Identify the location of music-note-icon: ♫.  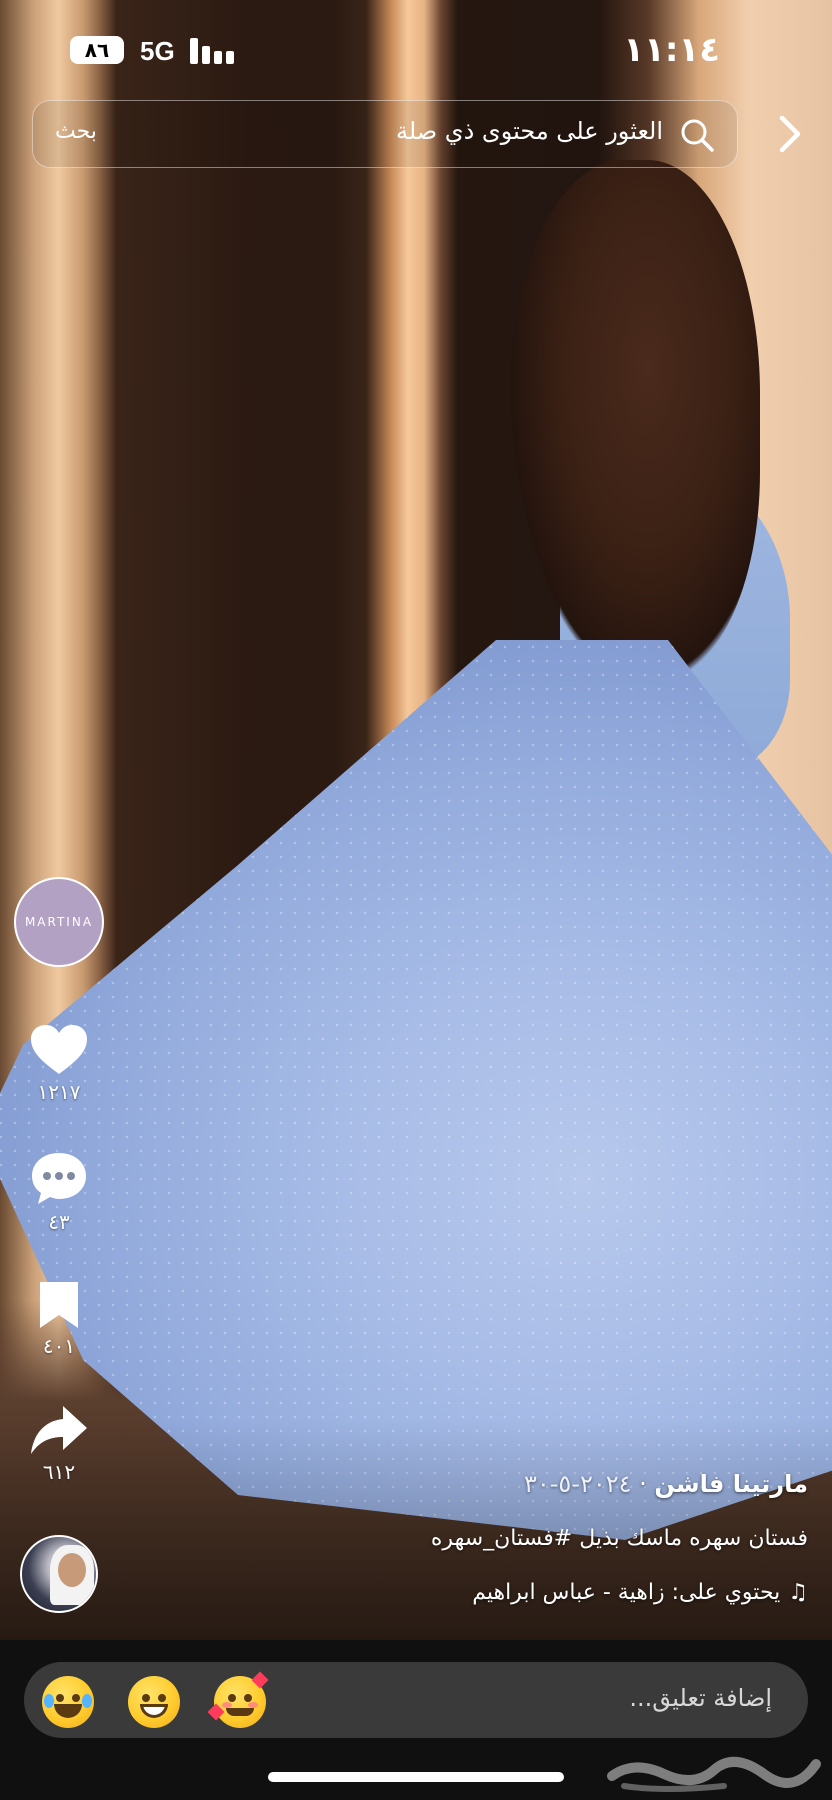
(798, 1592).